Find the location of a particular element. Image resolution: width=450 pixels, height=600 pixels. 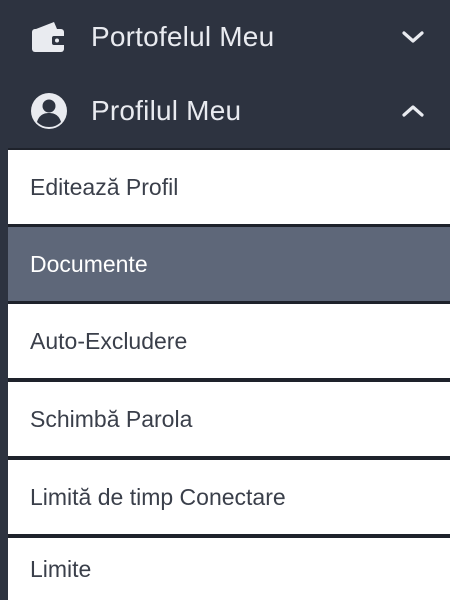

submenu-item-change-password: Schimbă Parola is located at coordinates (229, 419).